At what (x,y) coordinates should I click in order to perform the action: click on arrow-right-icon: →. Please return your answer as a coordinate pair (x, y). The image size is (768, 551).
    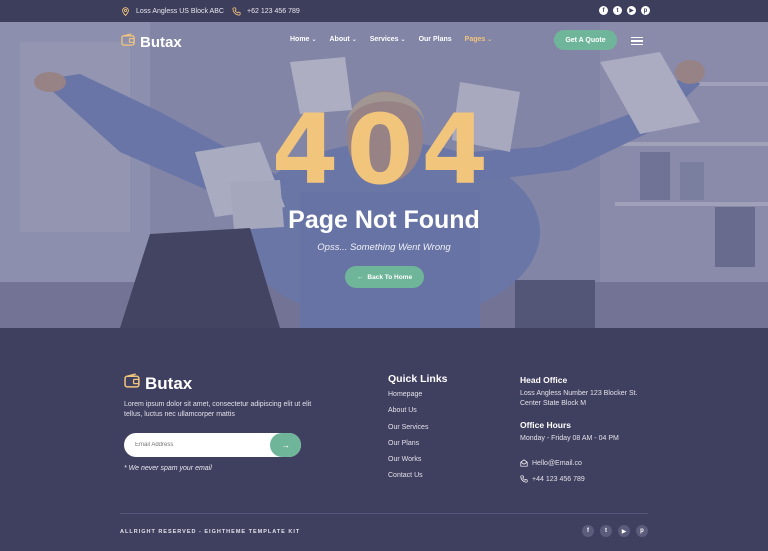
    Looking at the image, I should click on (285, 445).